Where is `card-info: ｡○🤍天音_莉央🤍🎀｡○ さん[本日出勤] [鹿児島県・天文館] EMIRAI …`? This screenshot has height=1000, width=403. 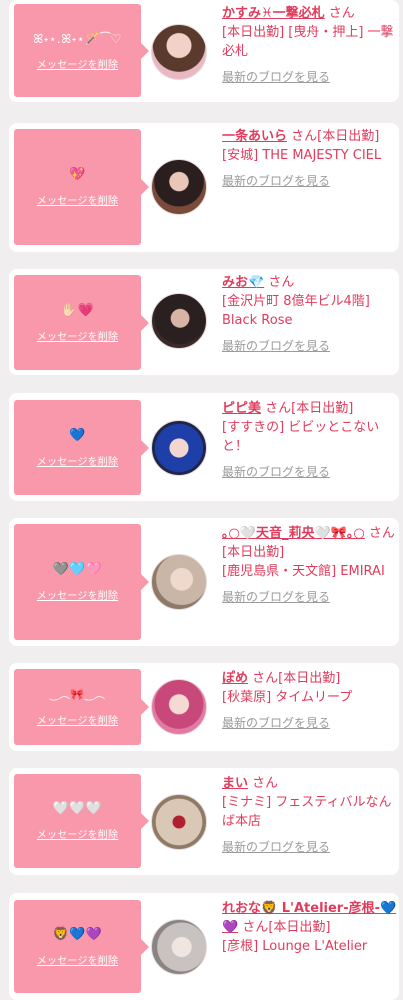 card-info: ｡○🤍天音_莉央🤍🎀｡○ さん[本日出勤] [鹿児島県・天文館] EMIRAI … is located at coordinates (310, 565).